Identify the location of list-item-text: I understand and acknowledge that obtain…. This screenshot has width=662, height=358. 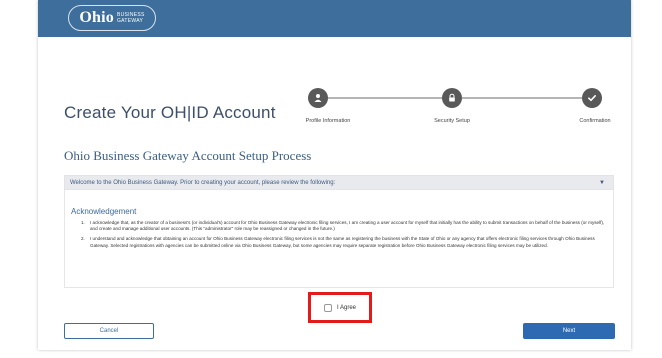
(342, 242).